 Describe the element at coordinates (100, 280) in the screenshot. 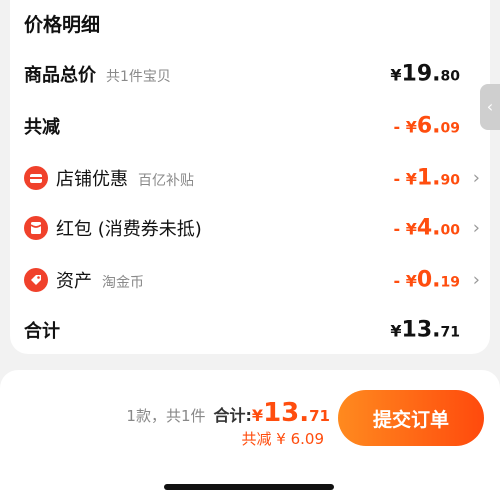

I see `assets-label: 资产 淘金币` at that location.